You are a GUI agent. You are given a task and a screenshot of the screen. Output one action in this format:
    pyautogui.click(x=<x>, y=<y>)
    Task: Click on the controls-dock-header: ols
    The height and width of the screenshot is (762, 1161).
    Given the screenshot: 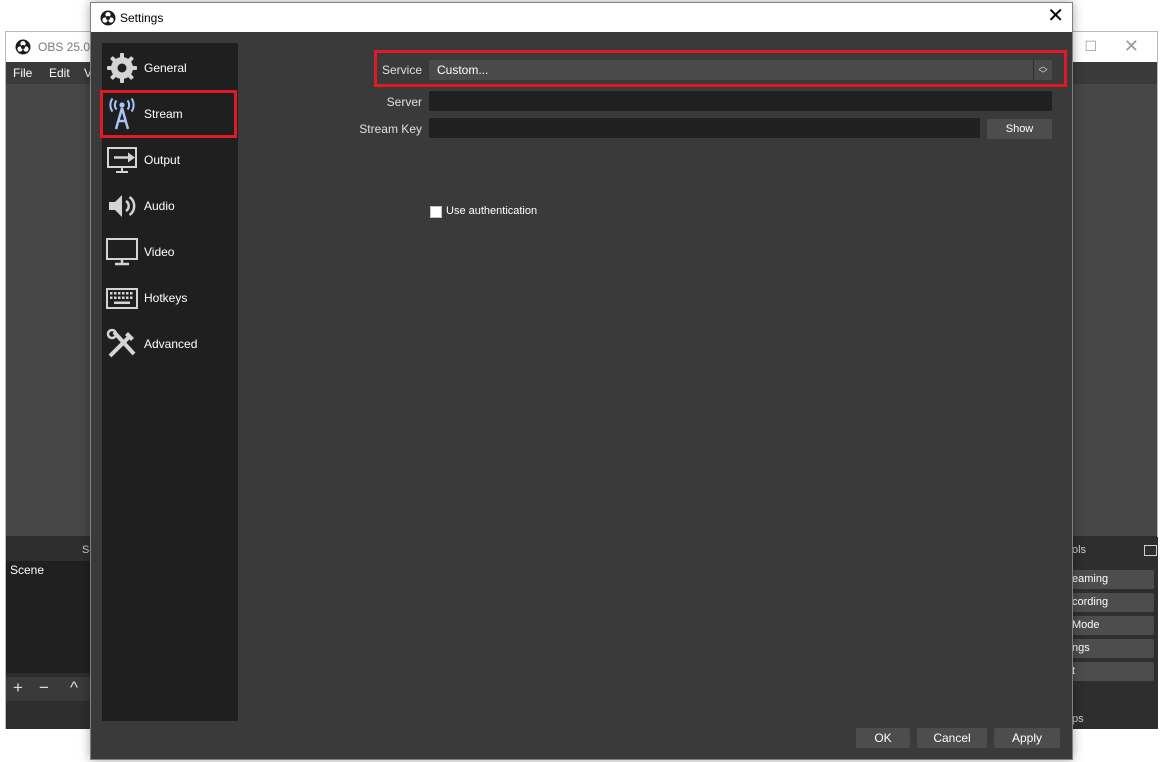 What is the action you would take?
    pyautogui.click(x=1079, y=550)
    